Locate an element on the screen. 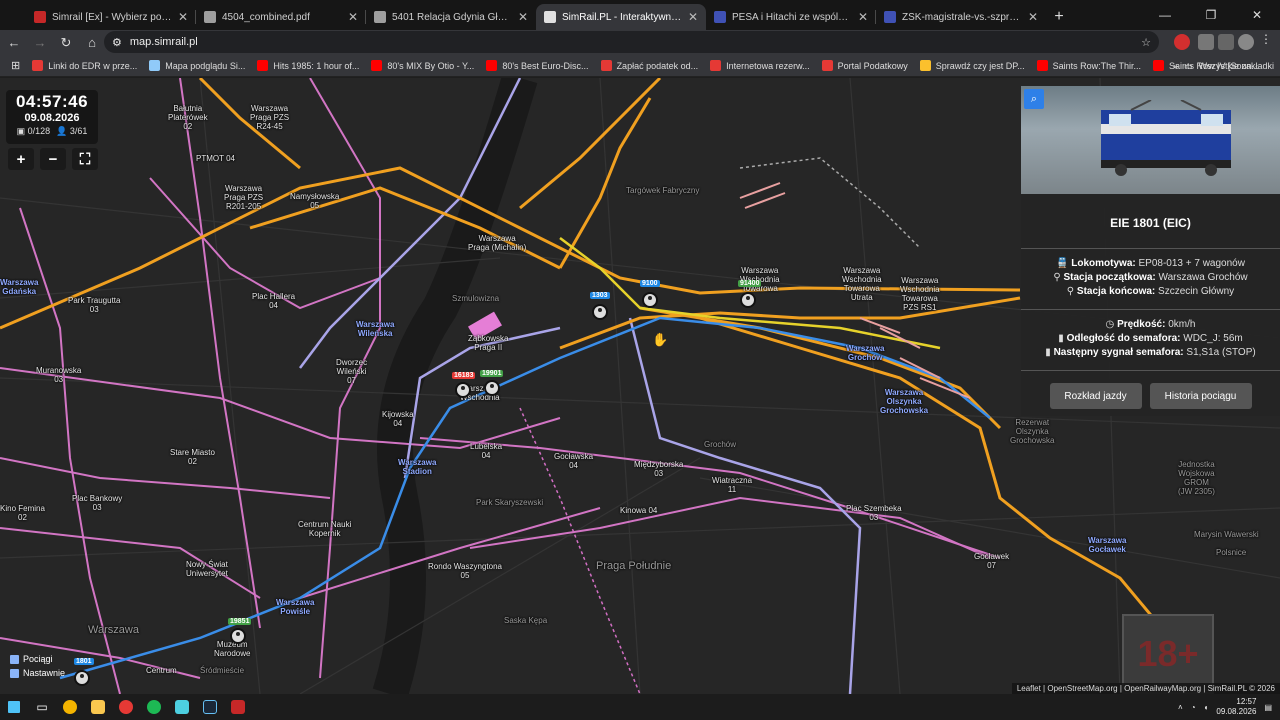  layer-trains-toggle: Pociągi is located at coordinates (37, 659).